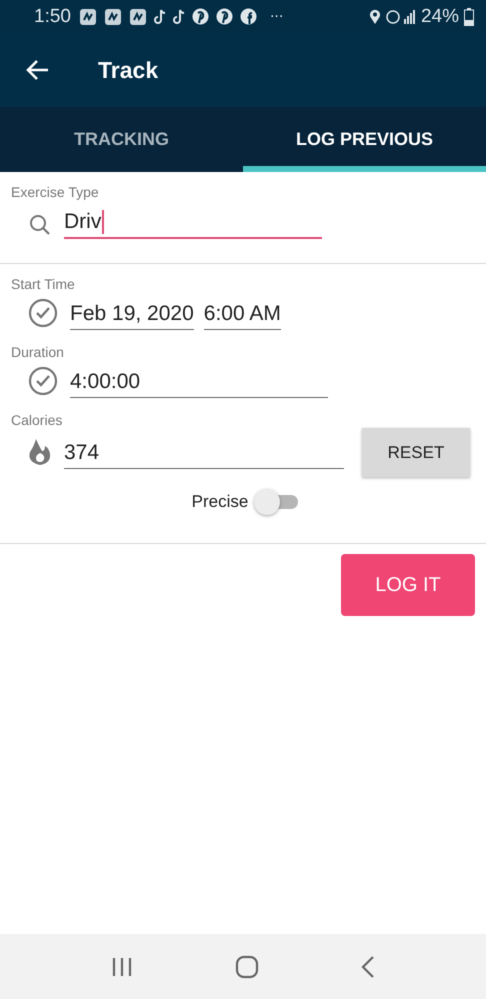  I want to click on field-label: Duration, so click(37, 352).